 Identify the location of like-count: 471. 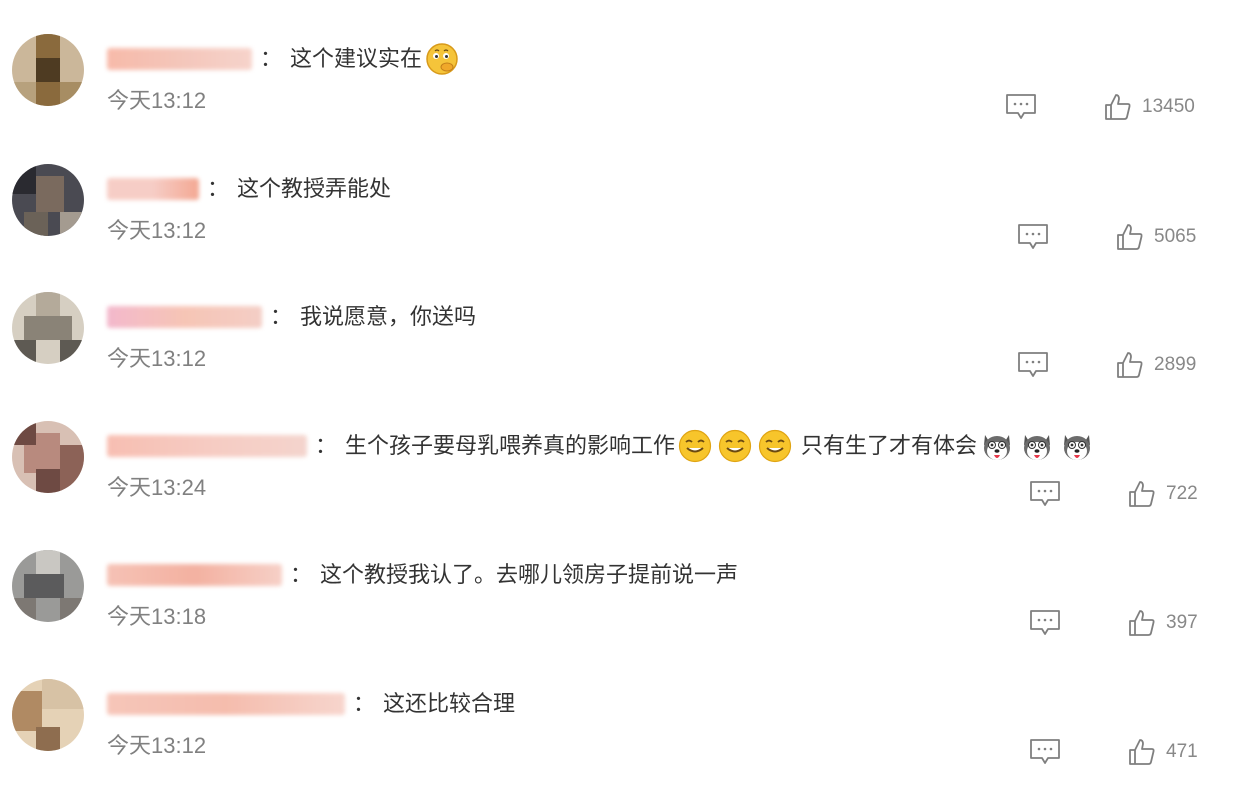
(1182, 751).